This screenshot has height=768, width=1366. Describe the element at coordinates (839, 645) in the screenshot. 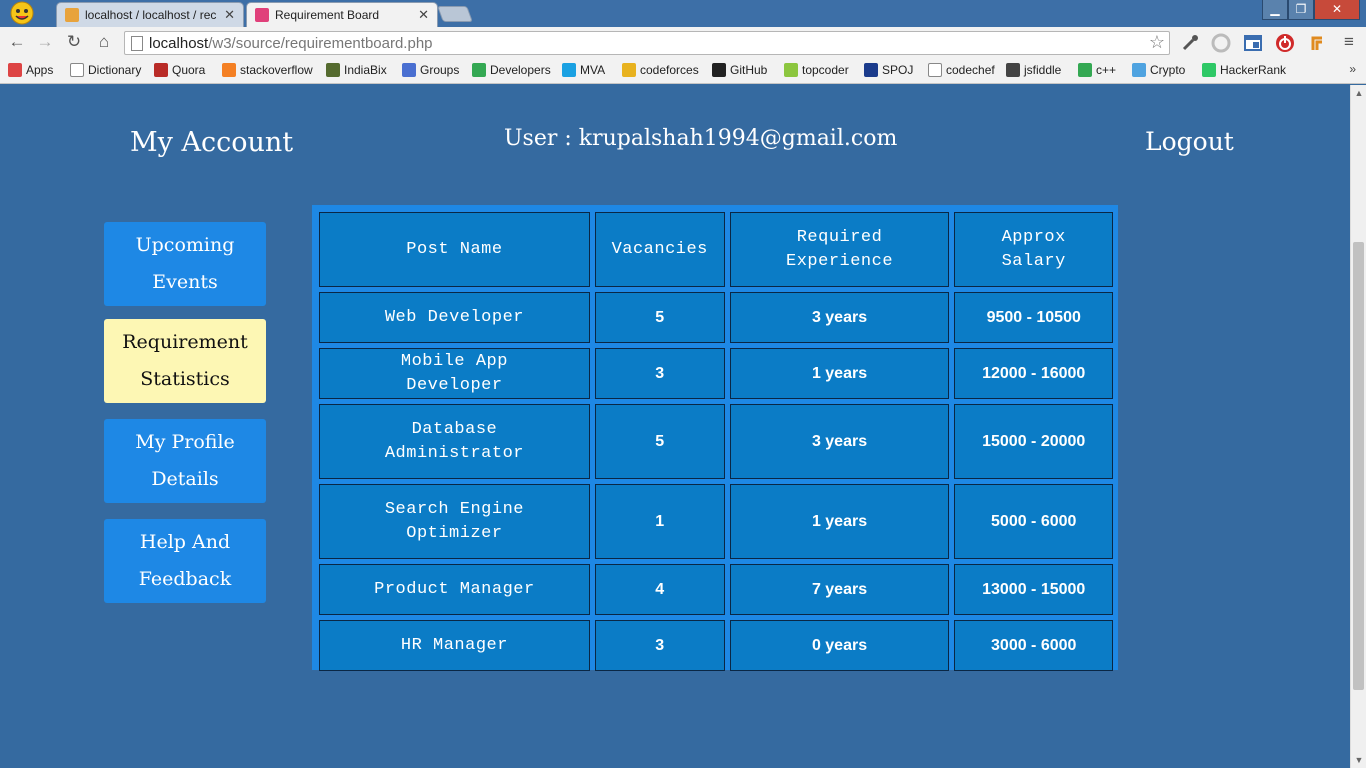

I see `cell-required-experience: 0 years` at that location.